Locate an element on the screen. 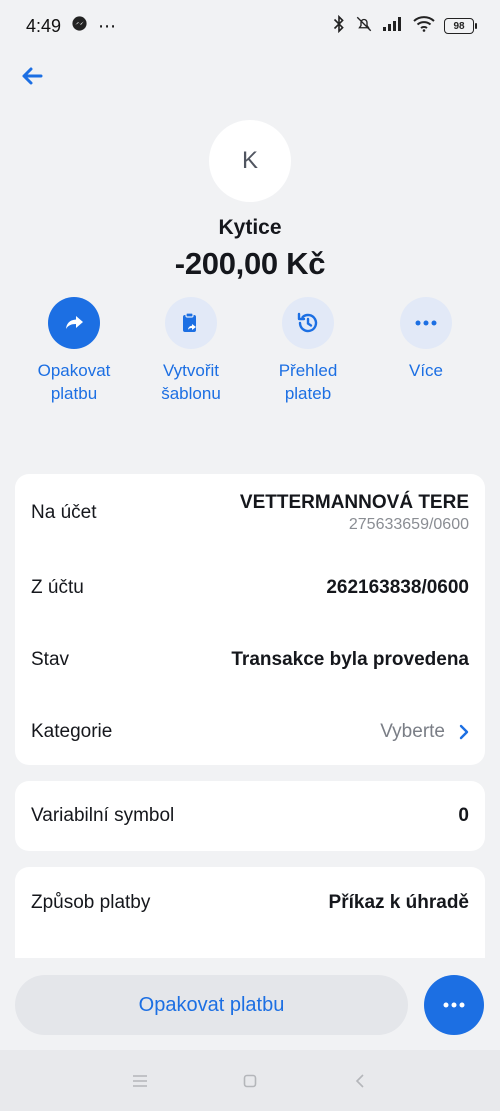 Image resolution: width=500 pixels, height=1111 pixels. to-account-label: Na účet is located at coordinates (64, 512).